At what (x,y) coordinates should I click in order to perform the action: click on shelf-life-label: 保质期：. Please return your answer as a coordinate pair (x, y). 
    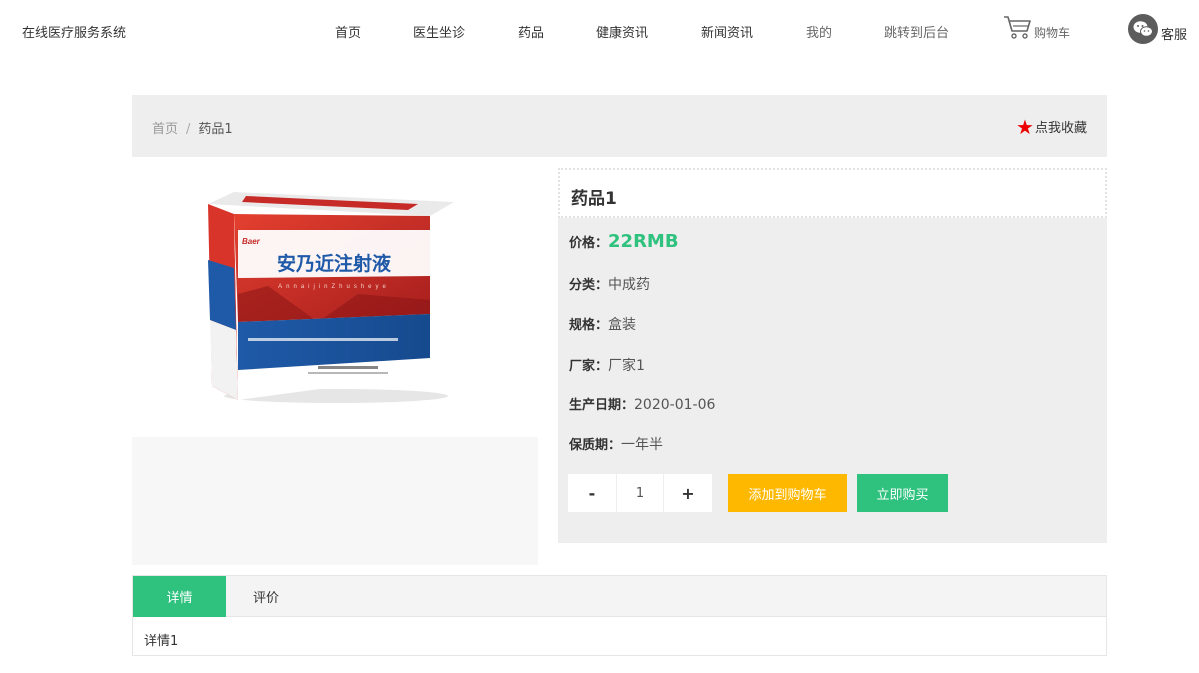
    Looking at the image, I should click on (595, 445).